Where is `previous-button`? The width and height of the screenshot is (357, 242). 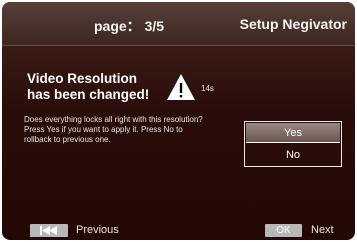
previous-button is located at coordinates (49, 230).